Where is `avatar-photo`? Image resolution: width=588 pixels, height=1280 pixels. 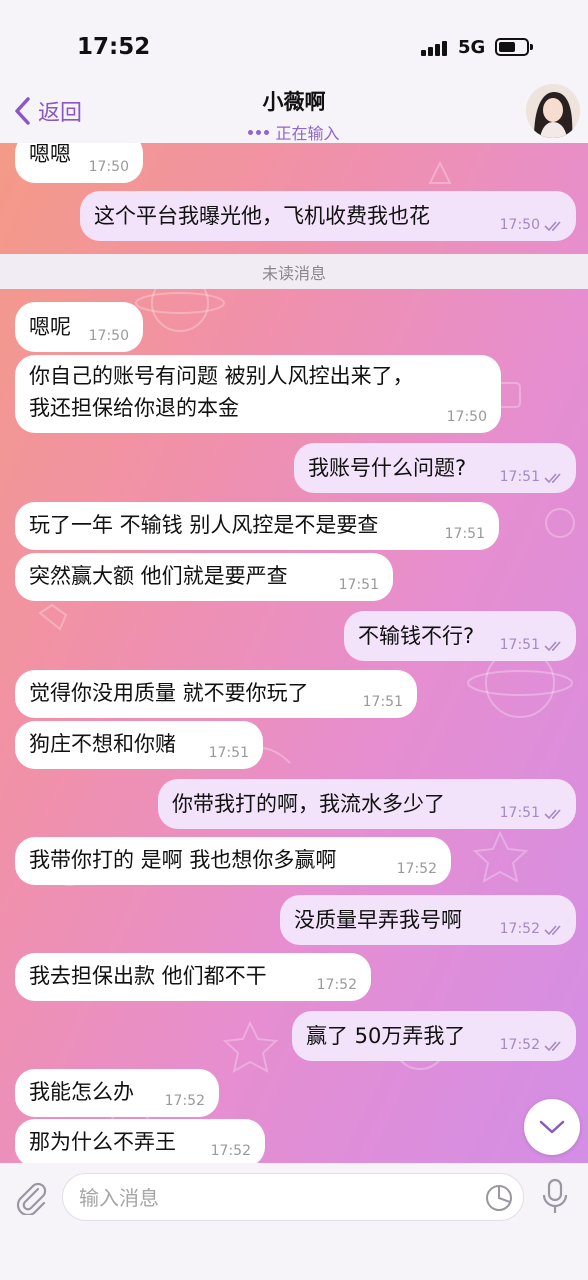 avatar-photo is located at coordinates (553, 111).